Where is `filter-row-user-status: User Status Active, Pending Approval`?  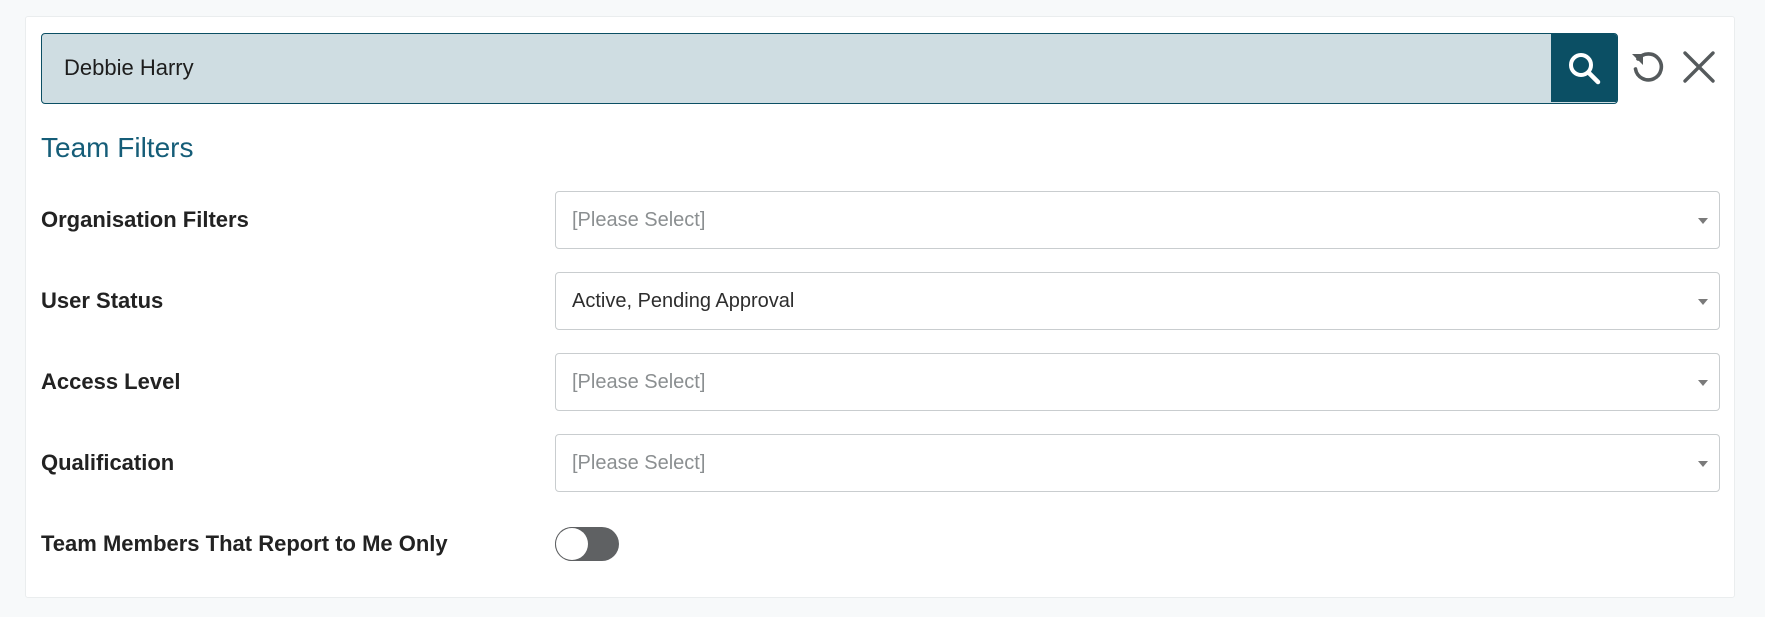 filter-row-user-status: User Status Active, Pending Approval is located at coordinates (881, 301).